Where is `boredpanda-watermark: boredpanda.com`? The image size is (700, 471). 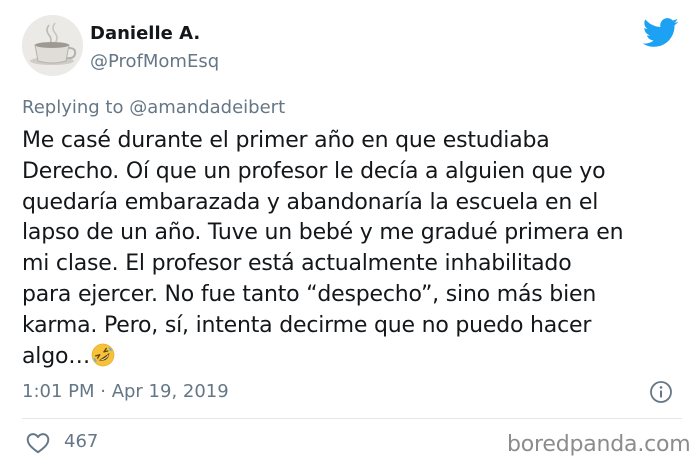 boredpanda-watermark: boredpanda.com is located at coordinates (599, 444).